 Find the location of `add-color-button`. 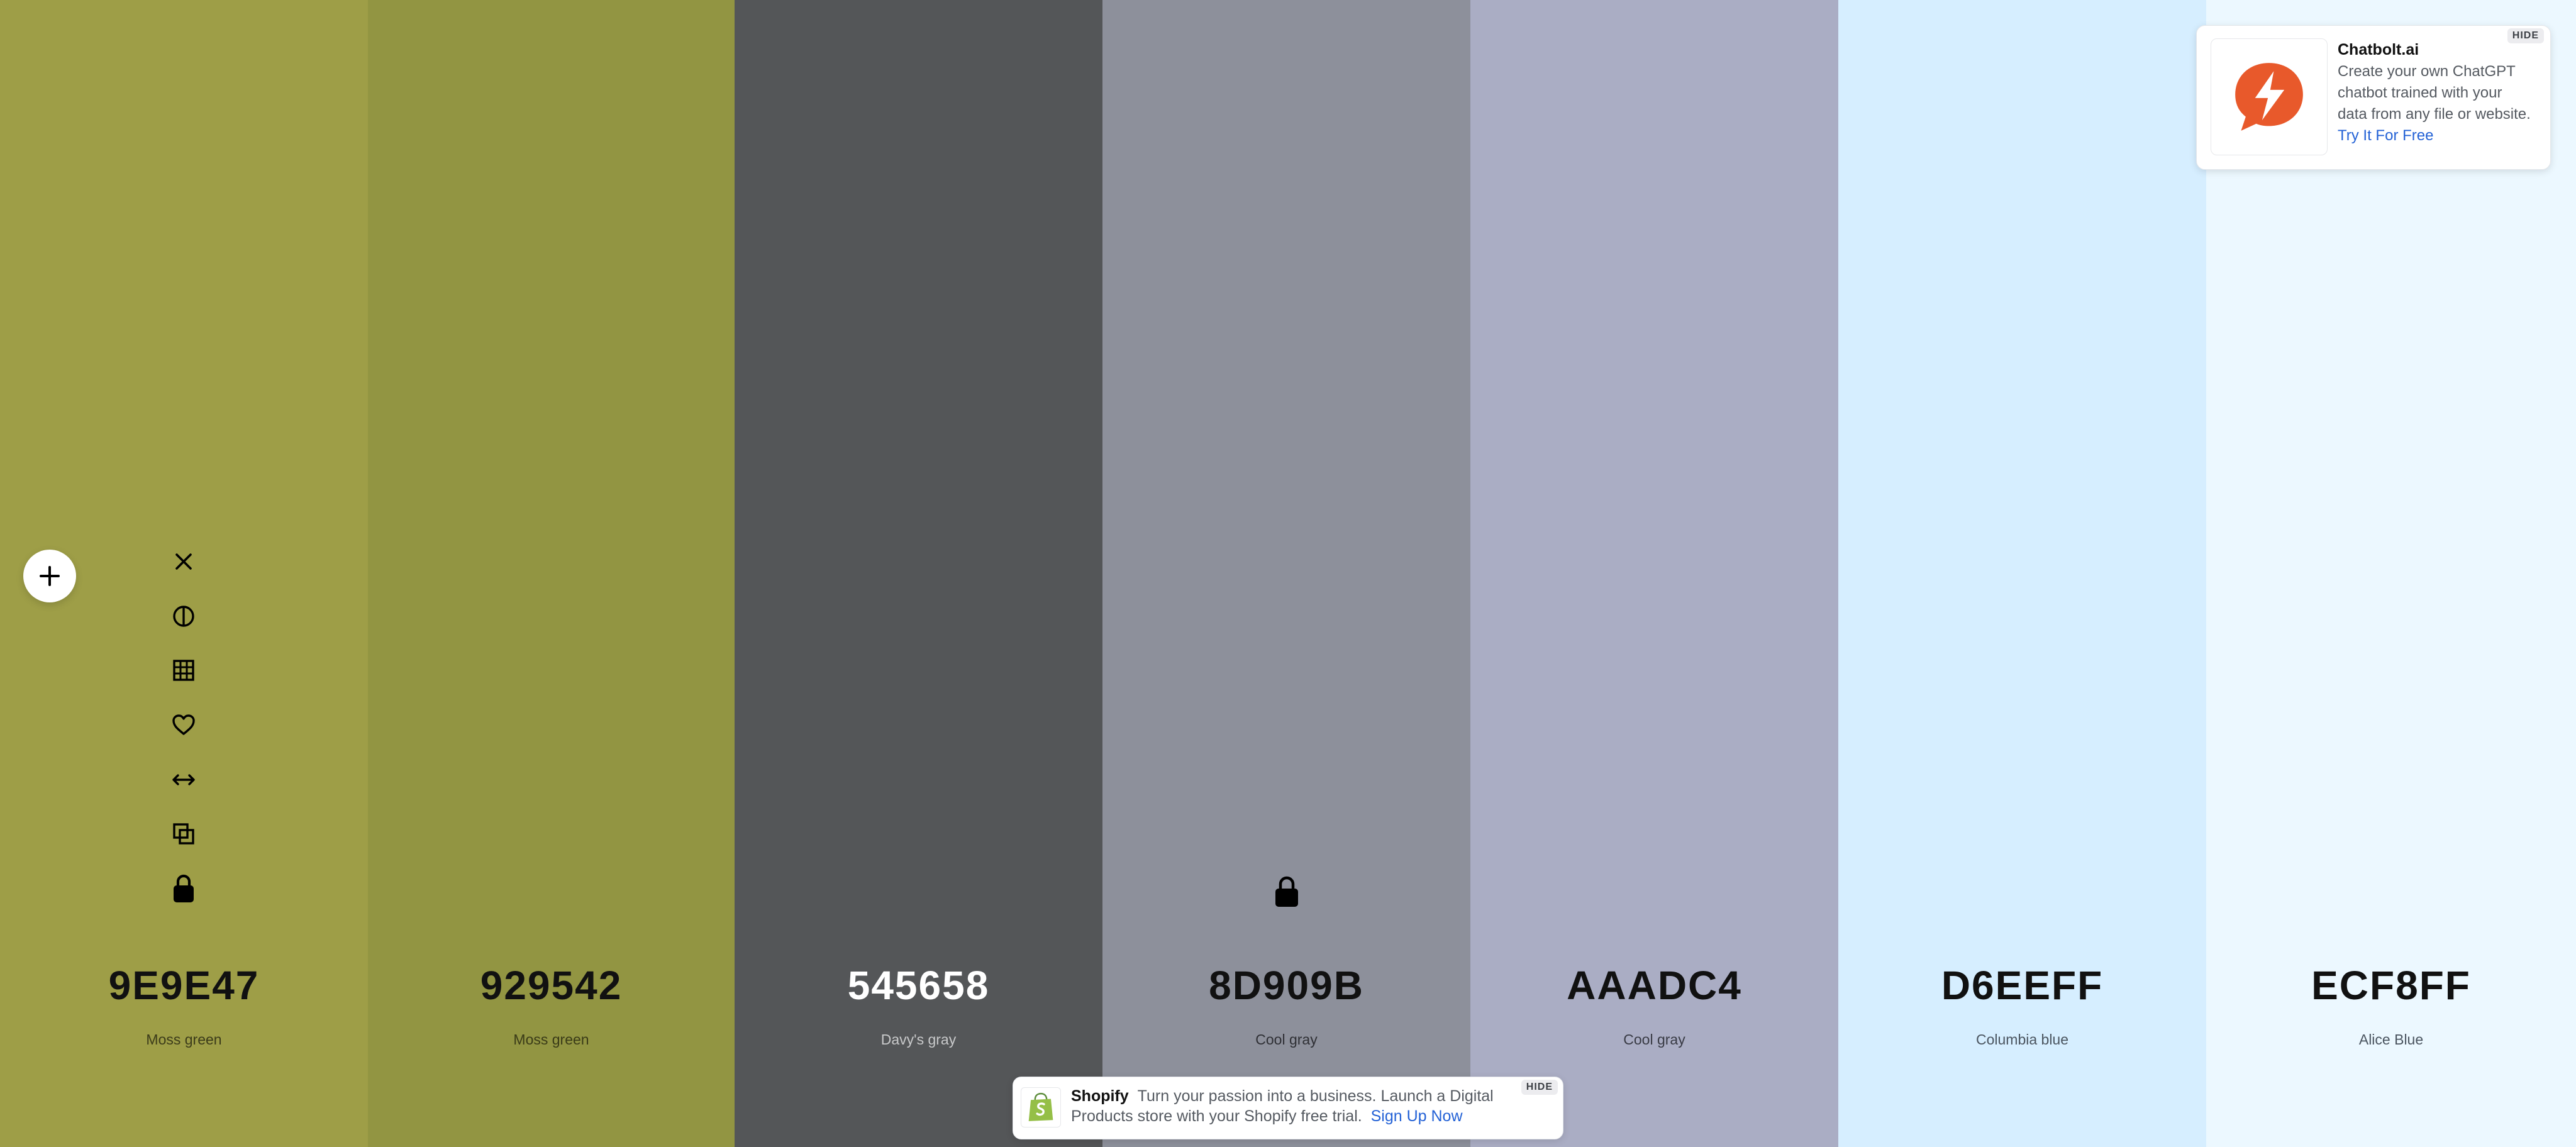

add-color-button is located at coordinates (49, 576).